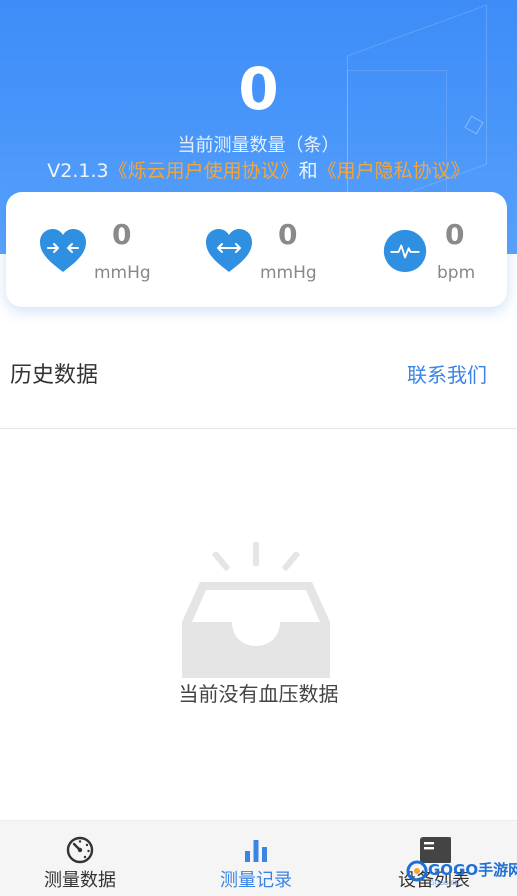  What do you see at coordinates (229, 250) in the screenshot?
I see `heart-expand-icon` at bounding box center [229, 250].